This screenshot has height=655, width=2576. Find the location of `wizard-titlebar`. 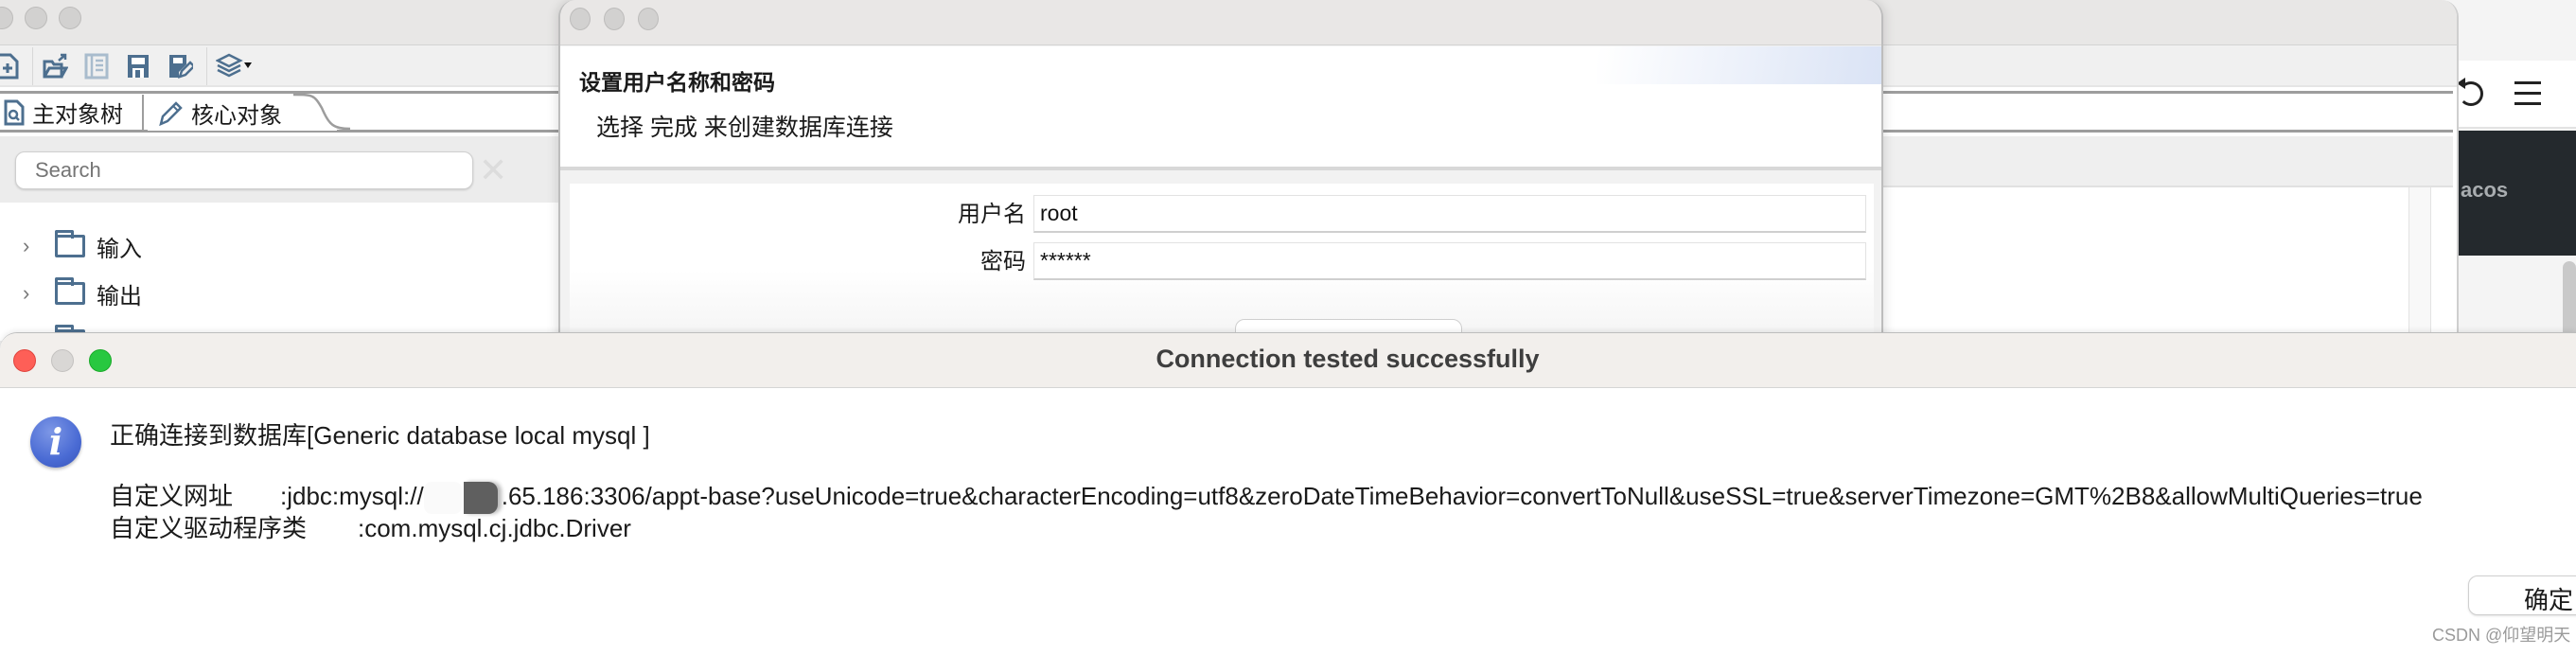

wizard-titlebar is located at coordinates (1220, 22).